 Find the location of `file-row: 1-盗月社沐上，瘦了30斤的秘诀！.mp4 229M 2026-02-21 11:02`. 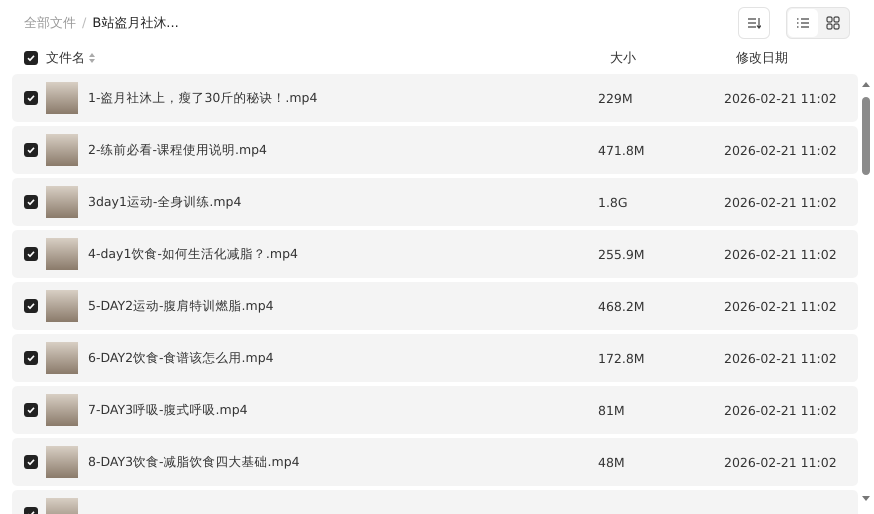

file-row: 1-盗月社沐上，瘦了30斤的秘诀！.mp4 229M 2026-02-21 11:02 is located at coordinates (435, 98).